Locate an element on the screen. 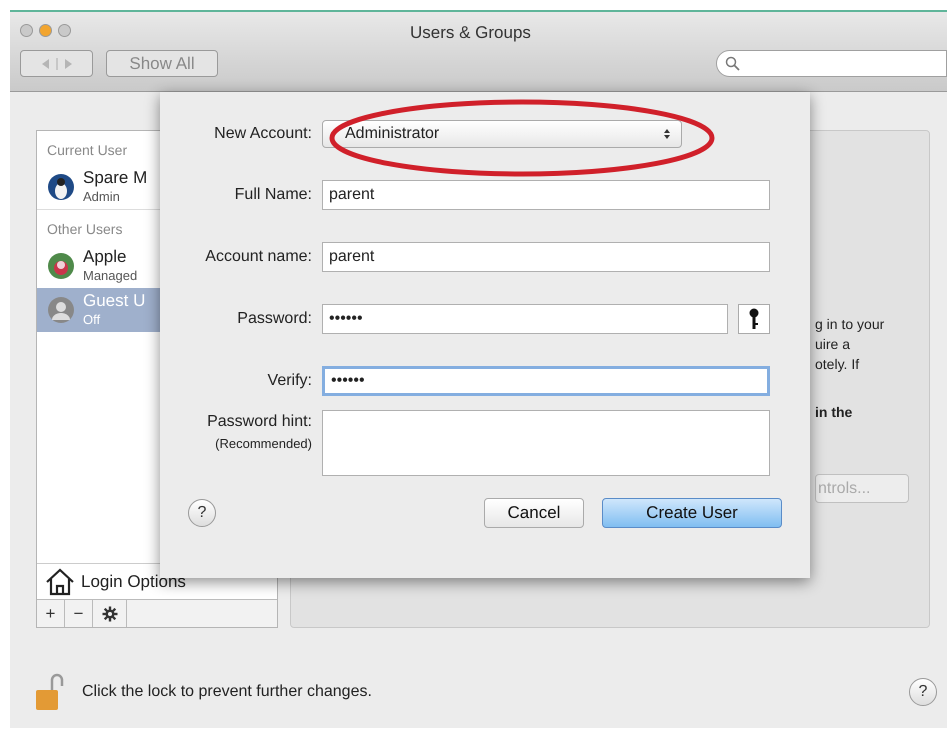 Image resolution: width=947 pixels, height=735 pixels. back-forward-button is located at coordinates (56, 63).